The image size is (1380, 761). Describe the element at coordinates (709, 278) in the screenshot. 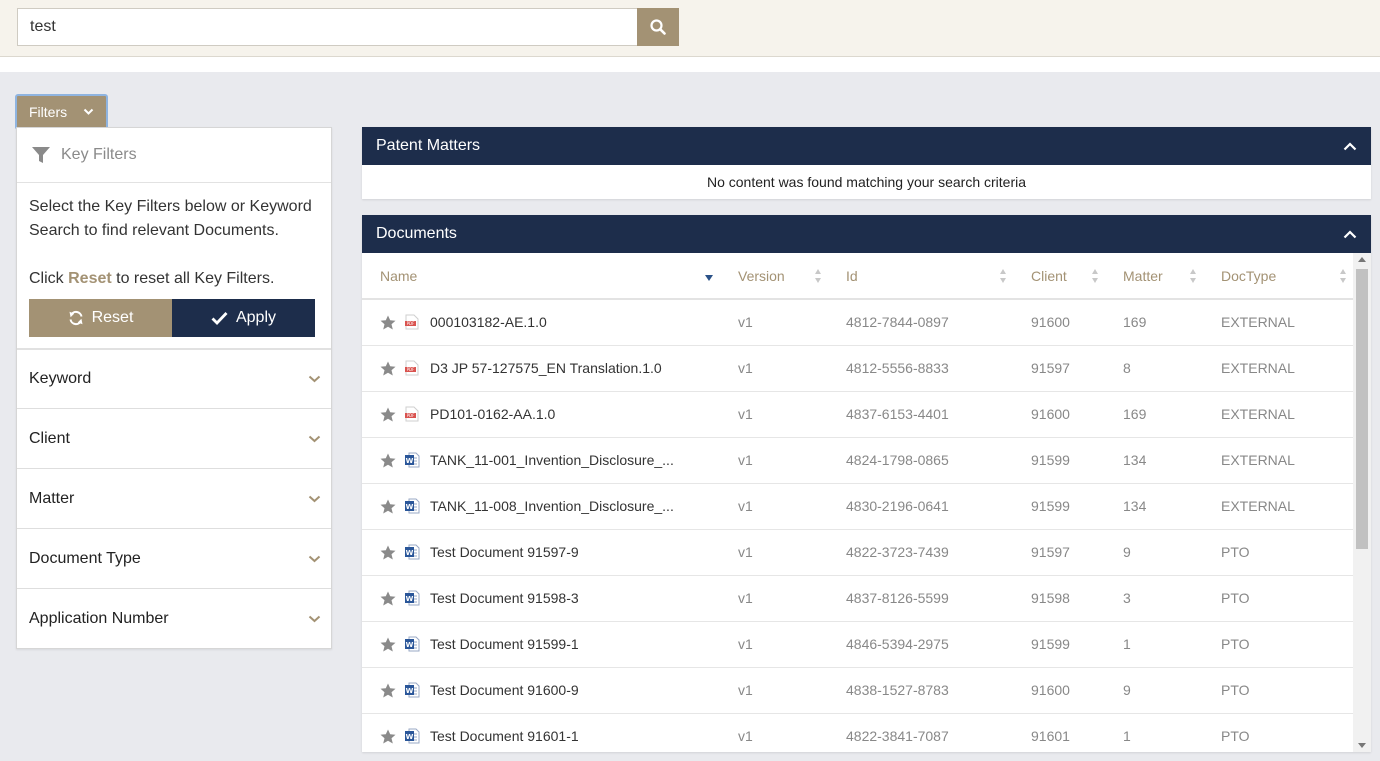

I see `sort-desc-icon` at that location.